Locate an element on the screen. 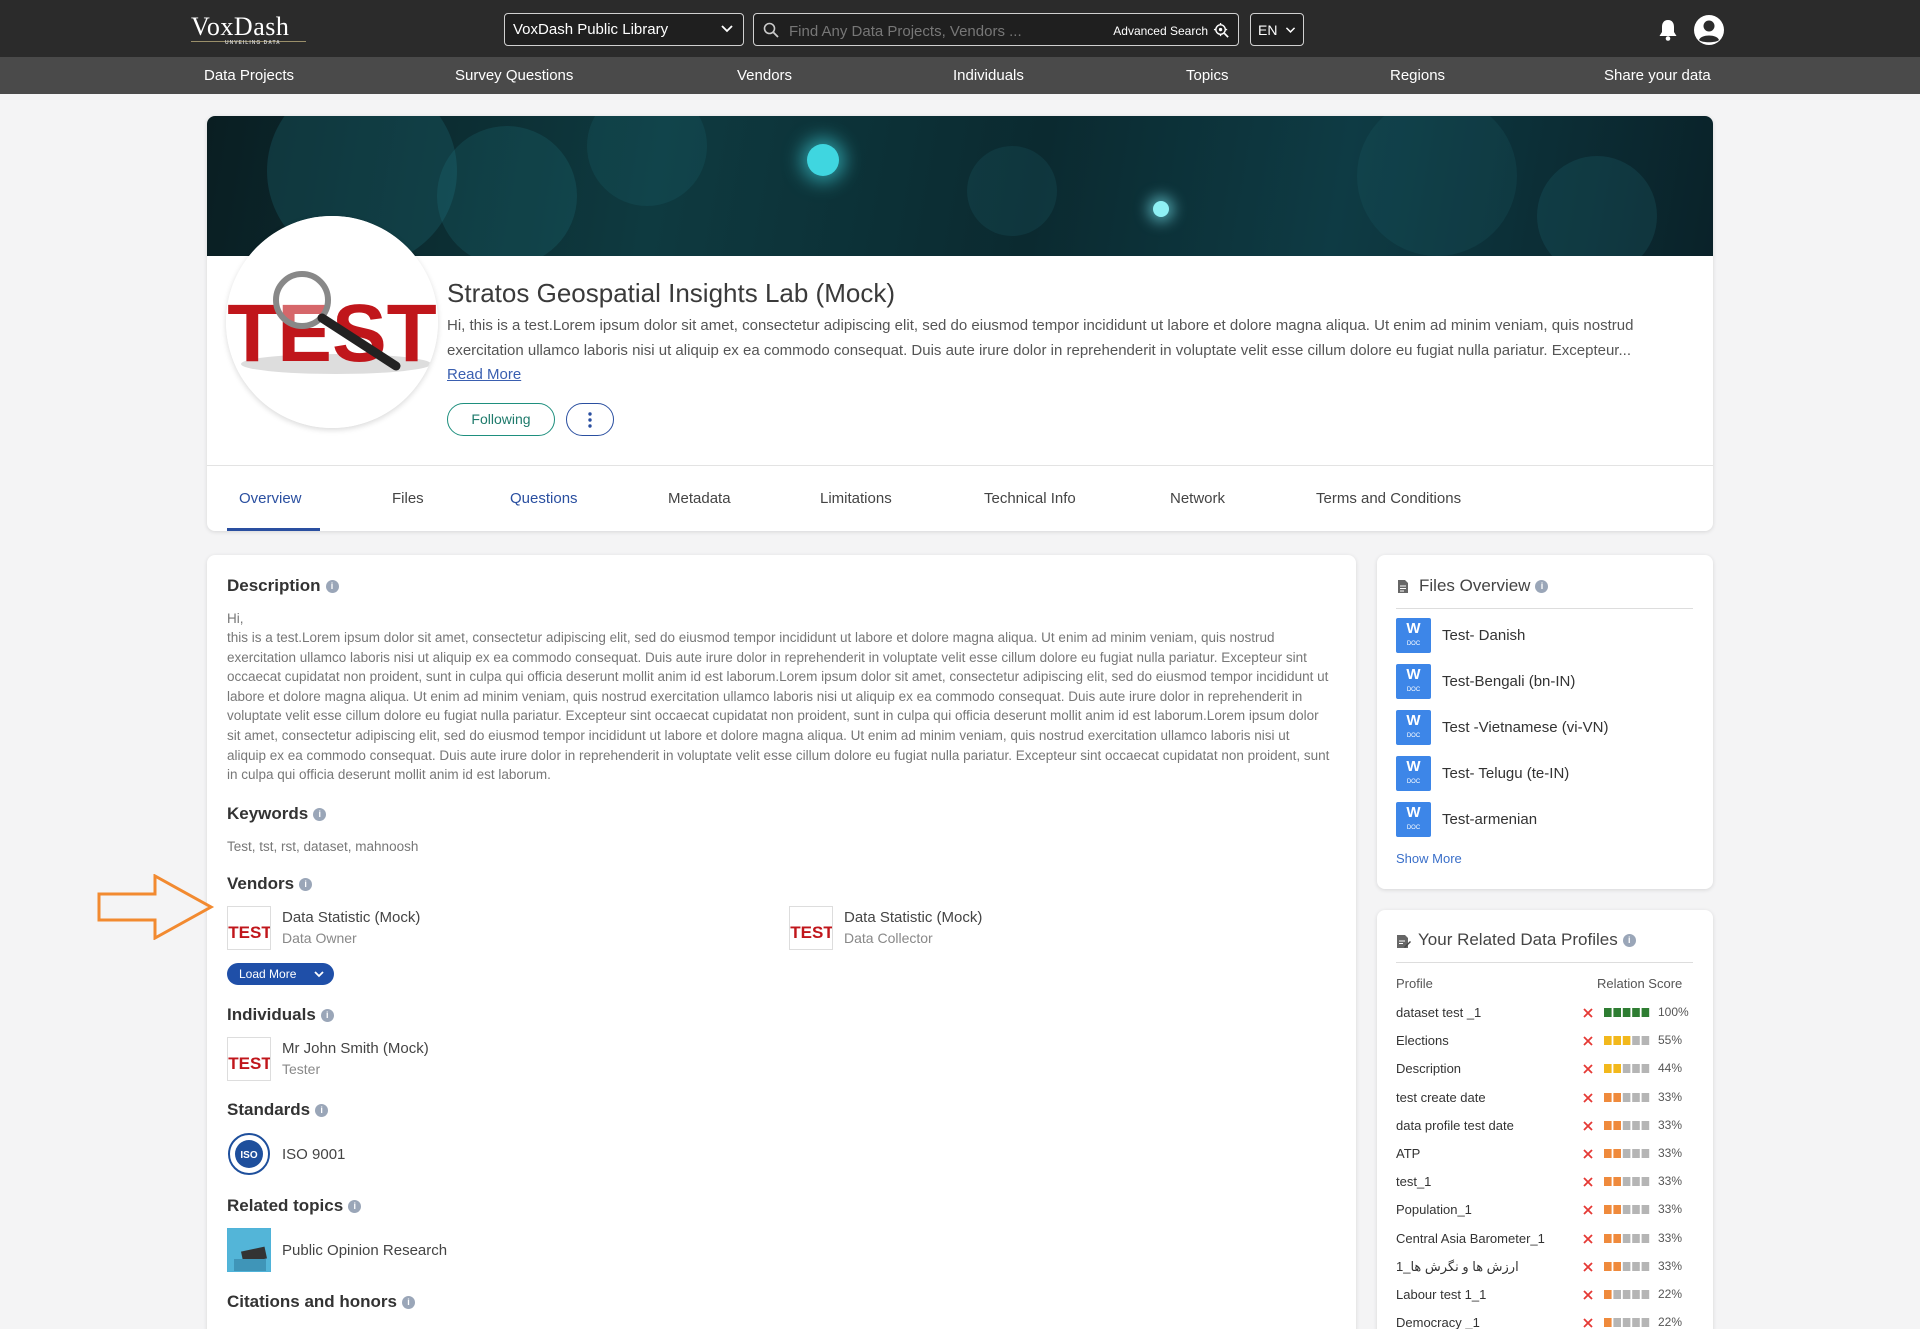 The width and height of the screenshot is (1920, 1329). gear-search-icon is located at coordinates (1221, 30).